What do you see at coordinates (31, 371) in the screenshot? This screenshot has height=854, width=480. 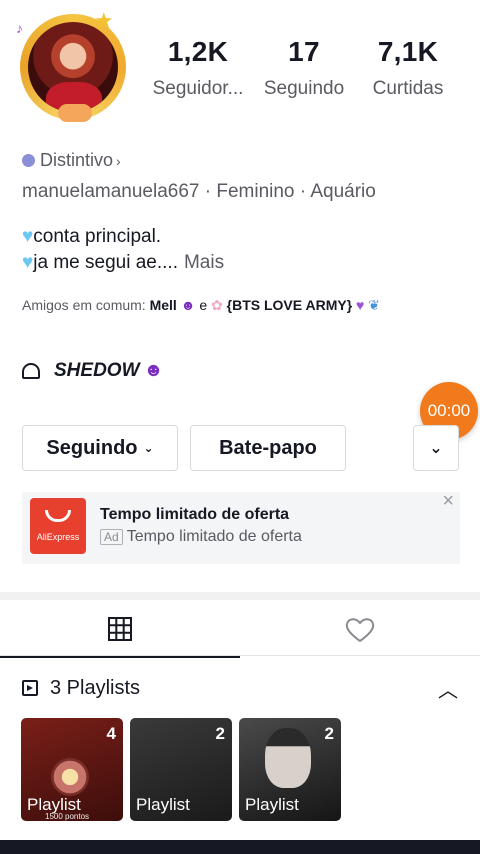 I see `home-icon` at bounding box center [31, 371].